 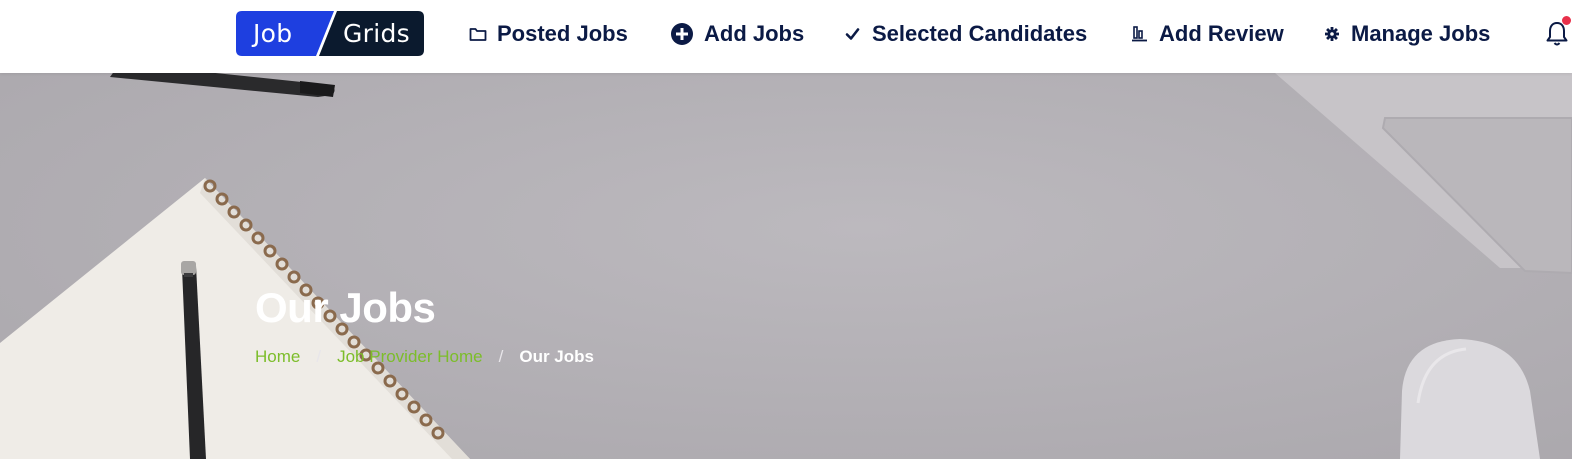 I want to click on breadcrumb-job-provider-home-link: Job Provider Home, so click(x=410, y=357).